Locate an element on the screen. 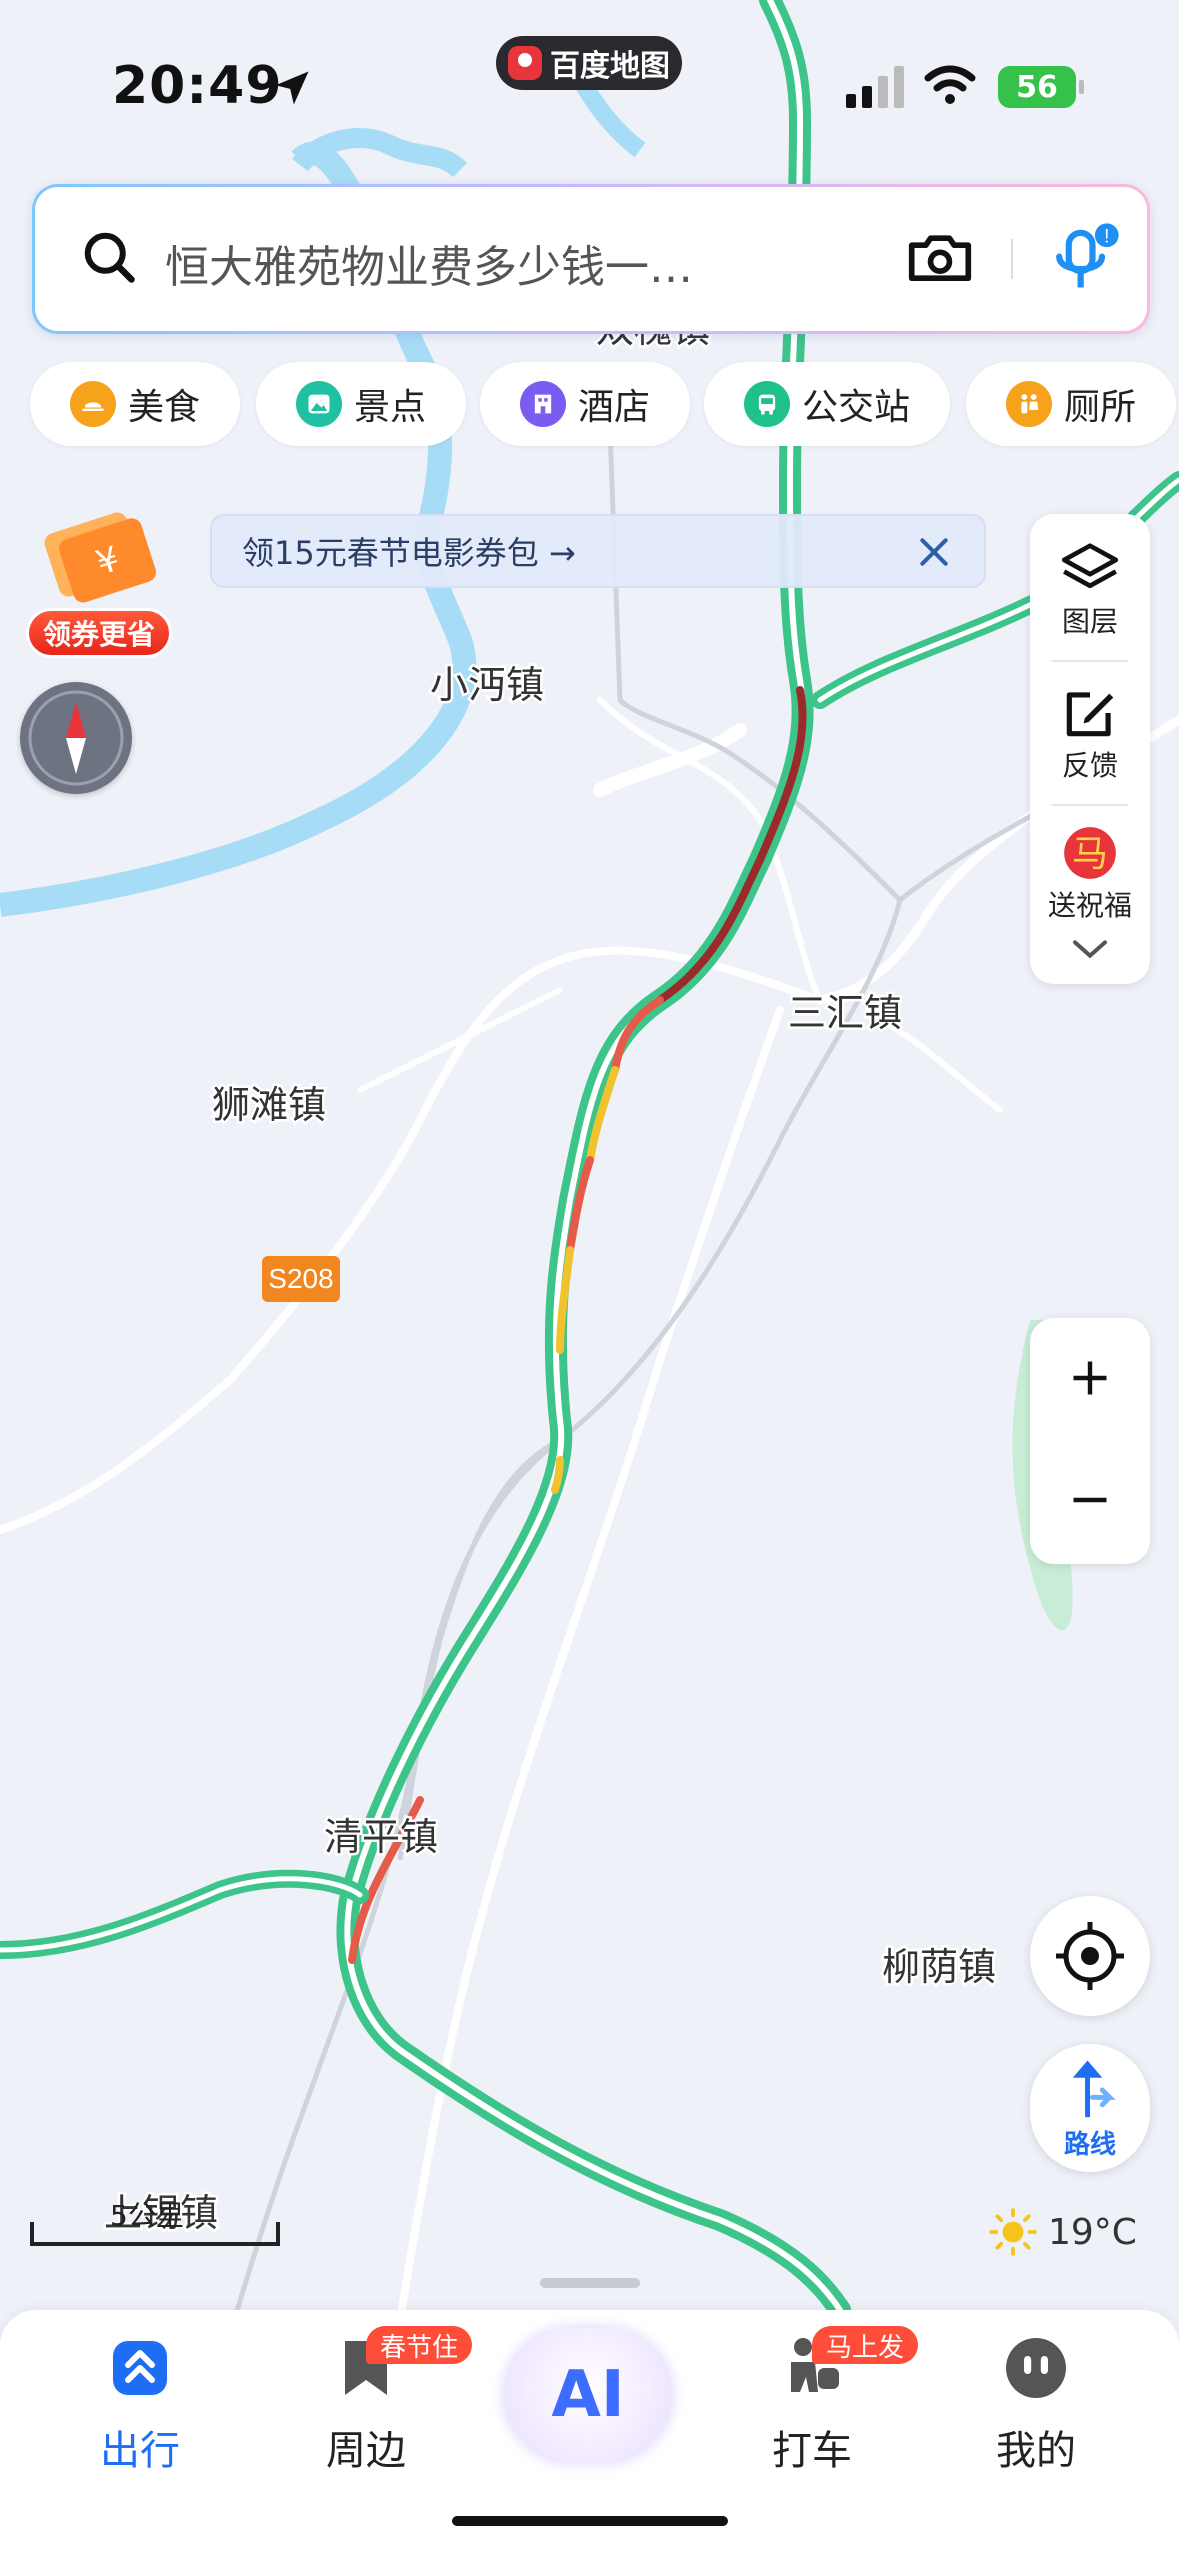 The height and width of the screenshot is (2556, 1179). banner-text: 领15元春节电影券包 → is located at coordinates (409, 553).